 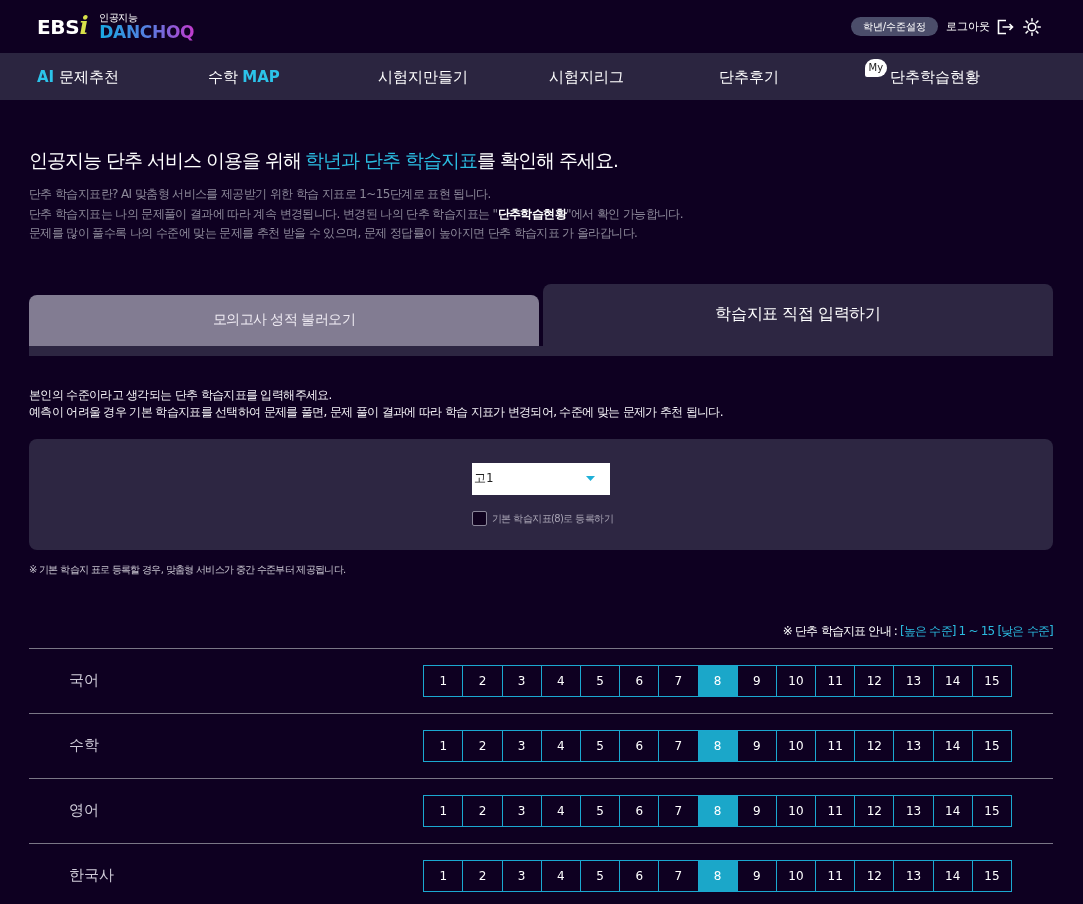 What do you see at coordinates (91, 875) in the screenshot?
I see `subject-label: 한국사` at bounding box center [91, 875].